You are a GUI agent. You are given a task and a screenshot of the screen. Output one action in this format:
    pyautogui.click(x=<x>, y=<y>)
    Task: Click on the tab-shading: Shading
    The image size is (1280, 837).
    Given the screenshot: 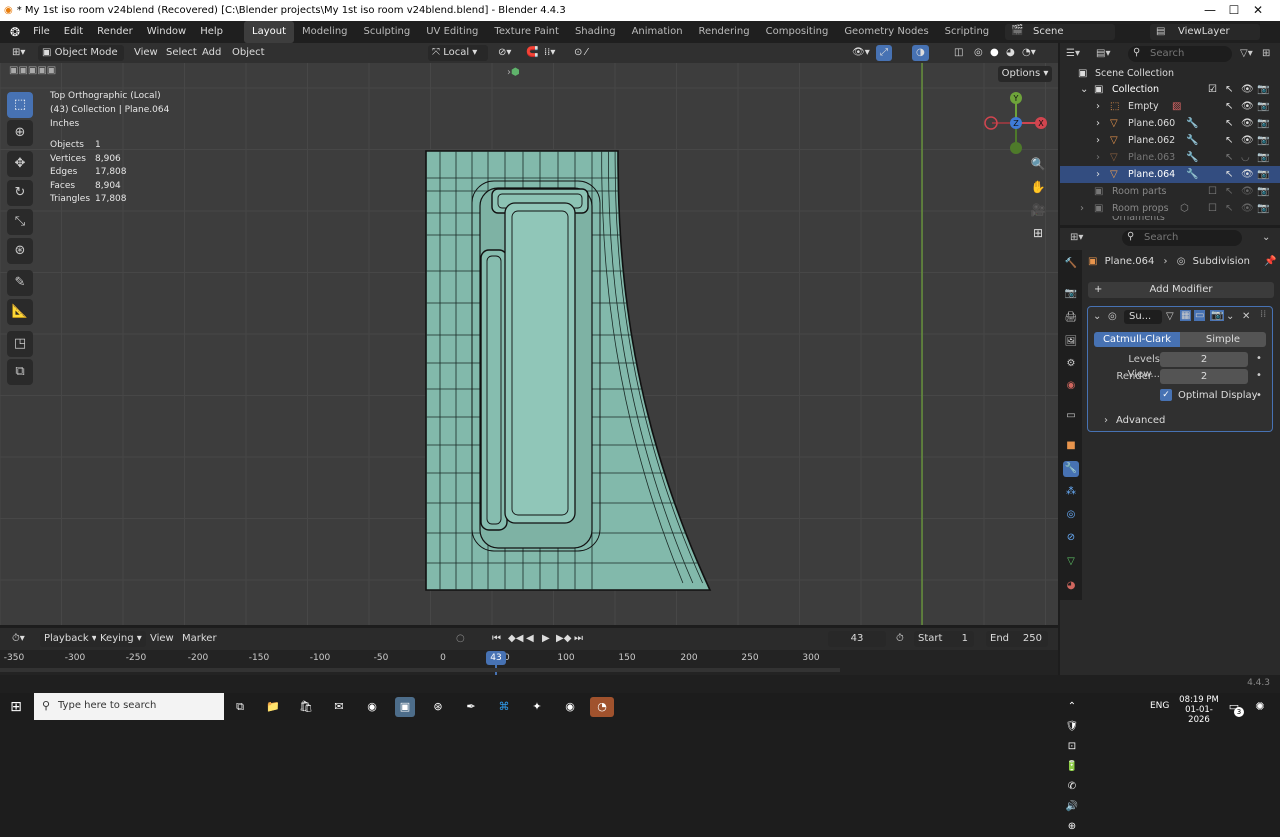 What is the action you would take?
    pyautogui.click(x=595, y=32)
    